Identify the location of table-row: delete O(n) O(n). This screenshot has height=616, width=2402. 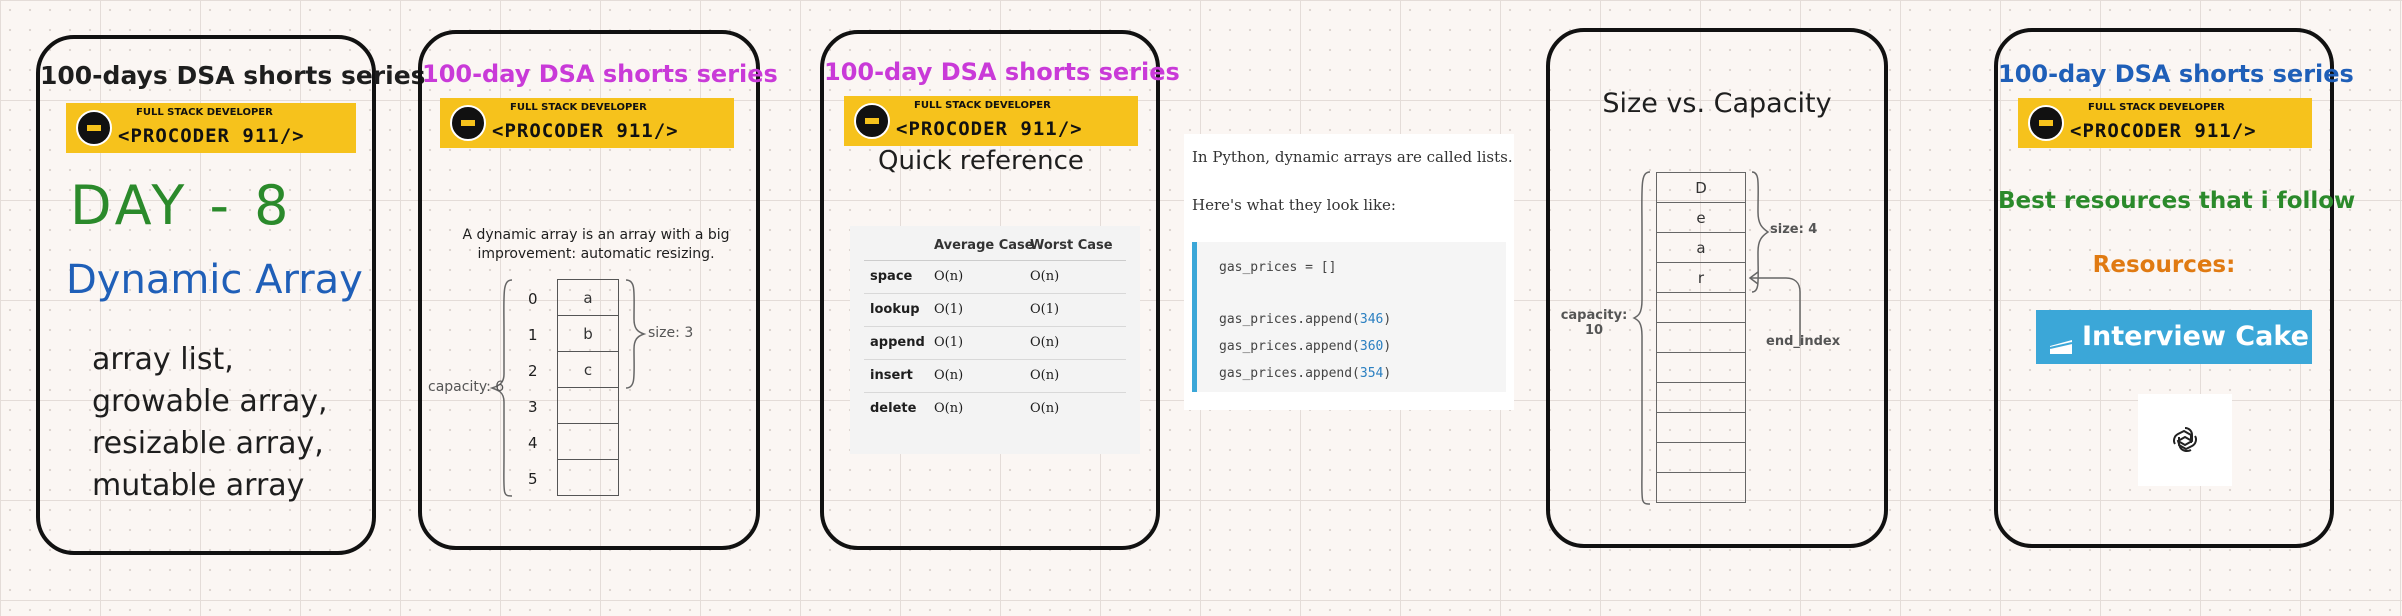
(995, 408).